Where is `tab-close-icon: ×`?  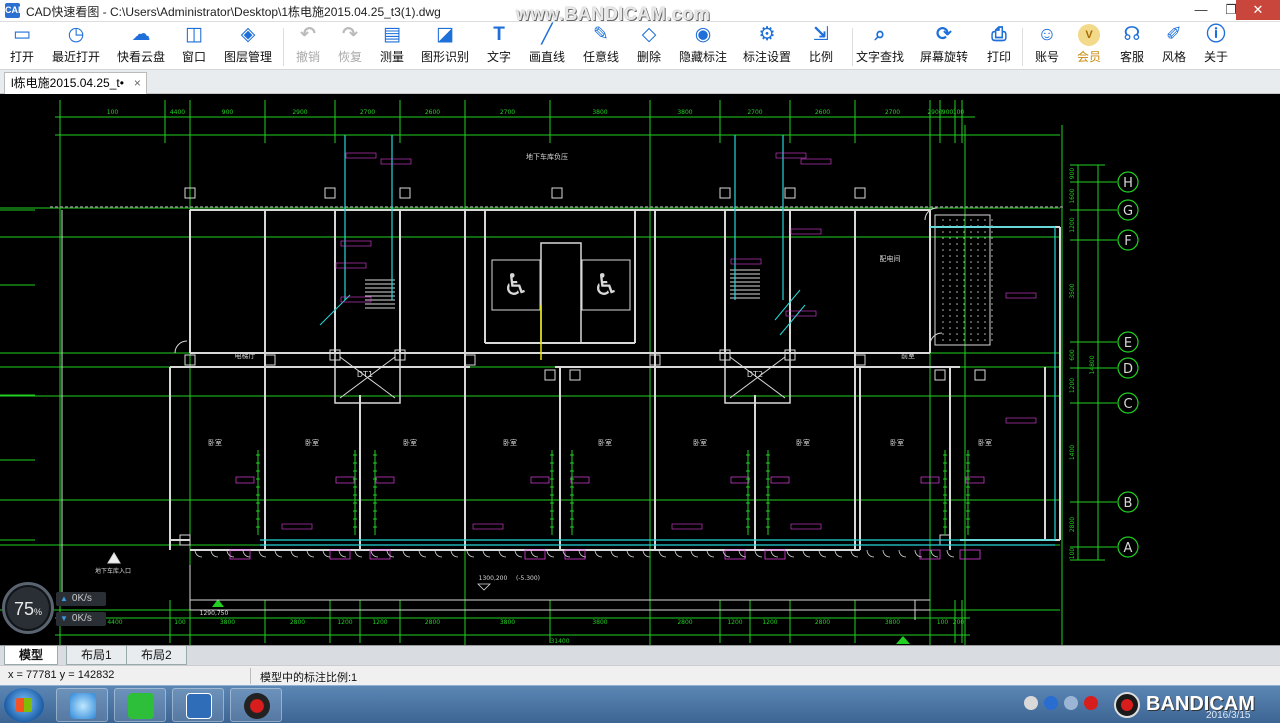 tab-close-icon: × is located at coordinates (137, 83).